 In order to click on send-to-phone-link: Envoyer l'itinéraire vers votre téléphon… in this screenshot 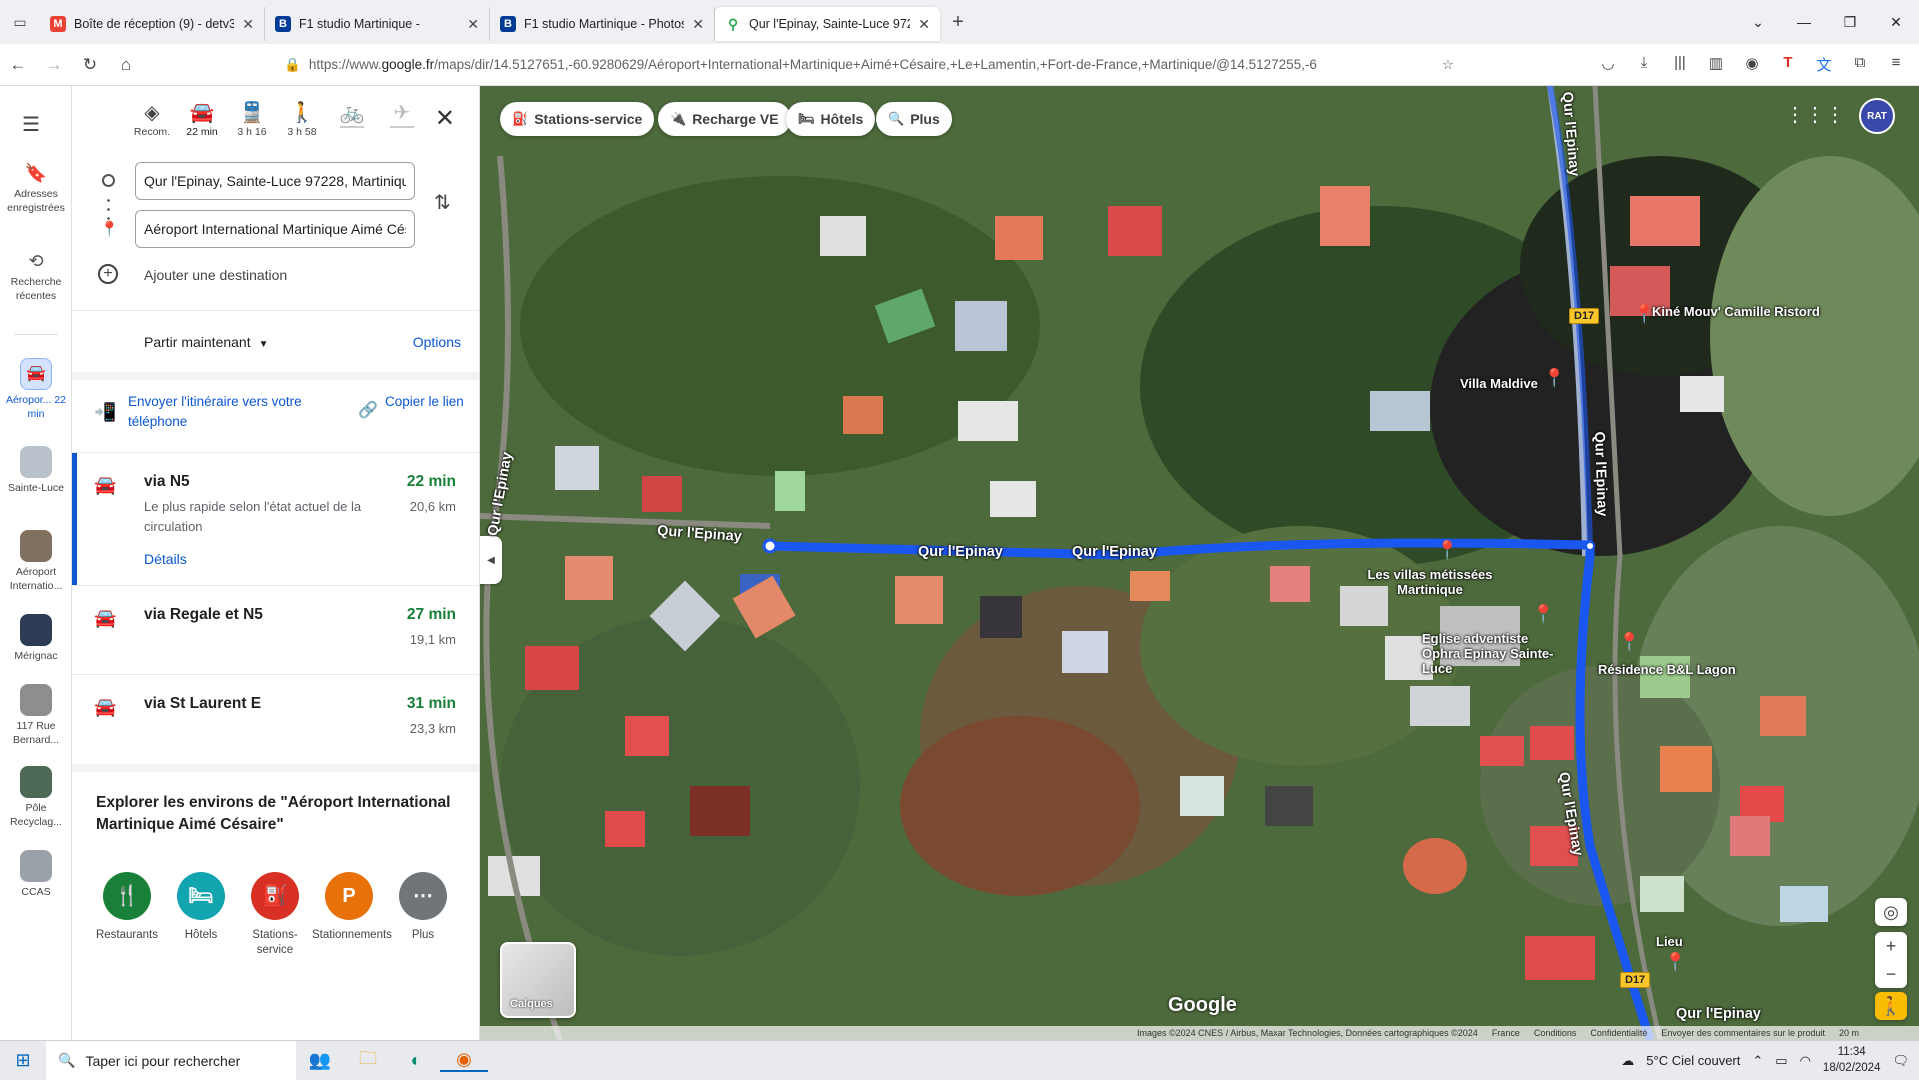, I will do `click(228, 411)`.